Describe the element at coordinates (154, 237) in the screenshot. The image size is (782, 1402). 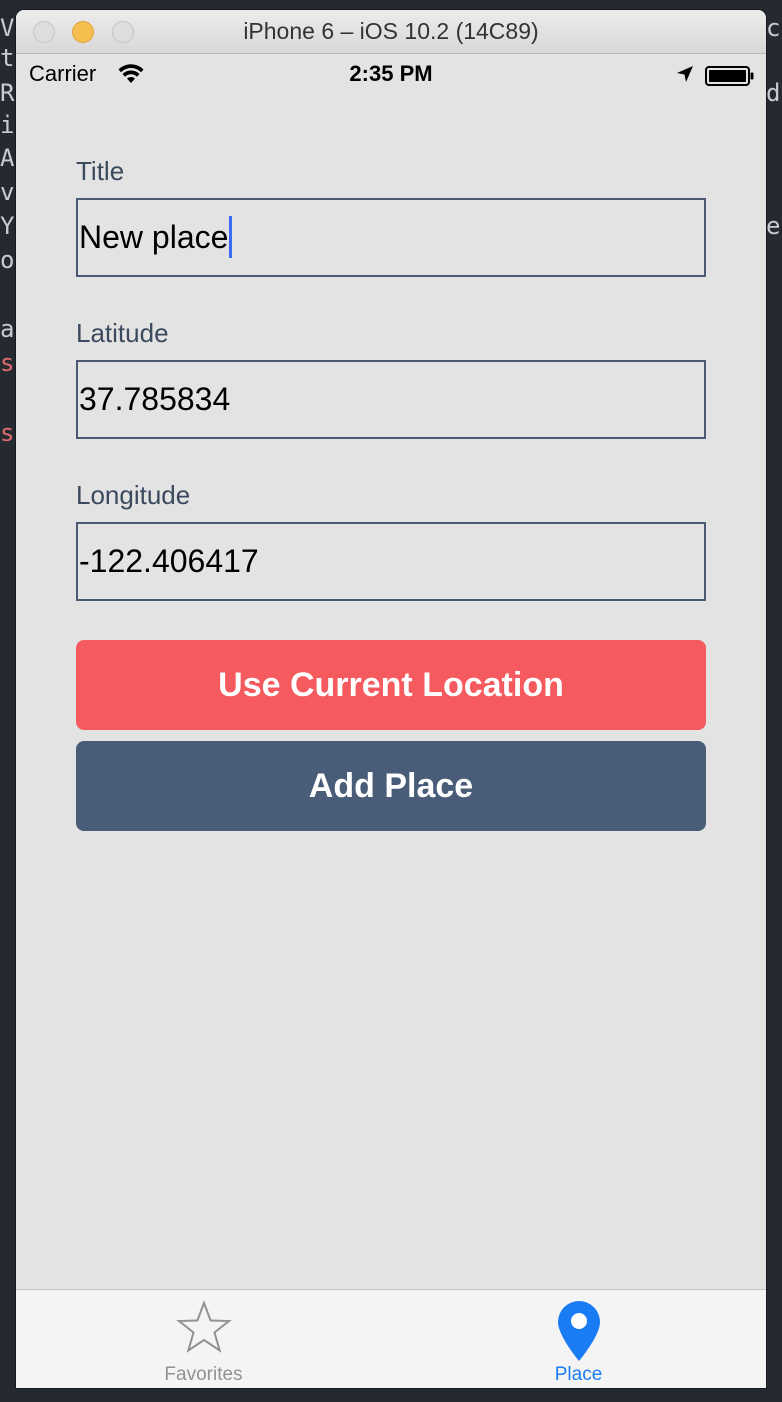
I see `title-input-value: New place` at that location.